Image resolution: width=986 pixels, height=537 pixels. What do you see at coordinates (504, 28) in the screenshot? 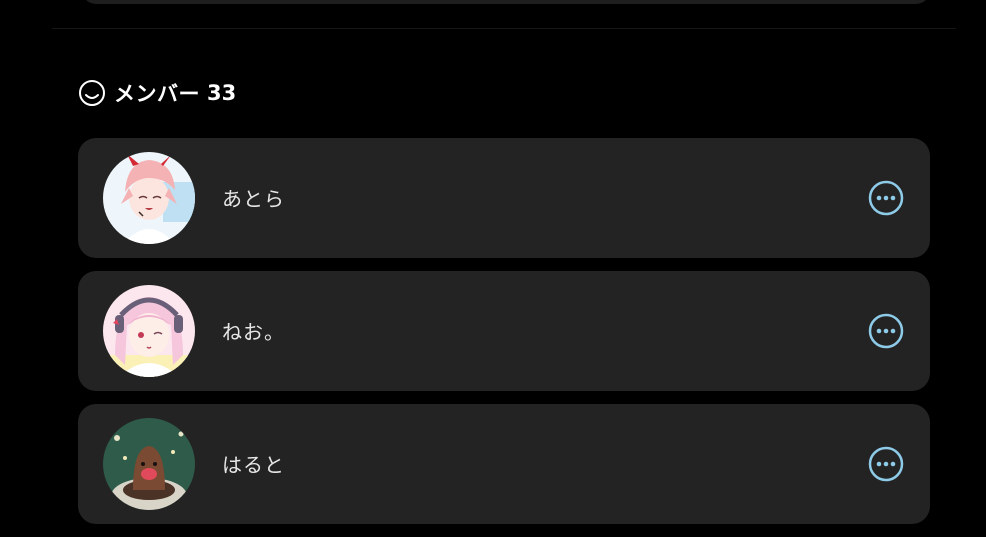
I see `section-divider` at bounding box center [504, 28].